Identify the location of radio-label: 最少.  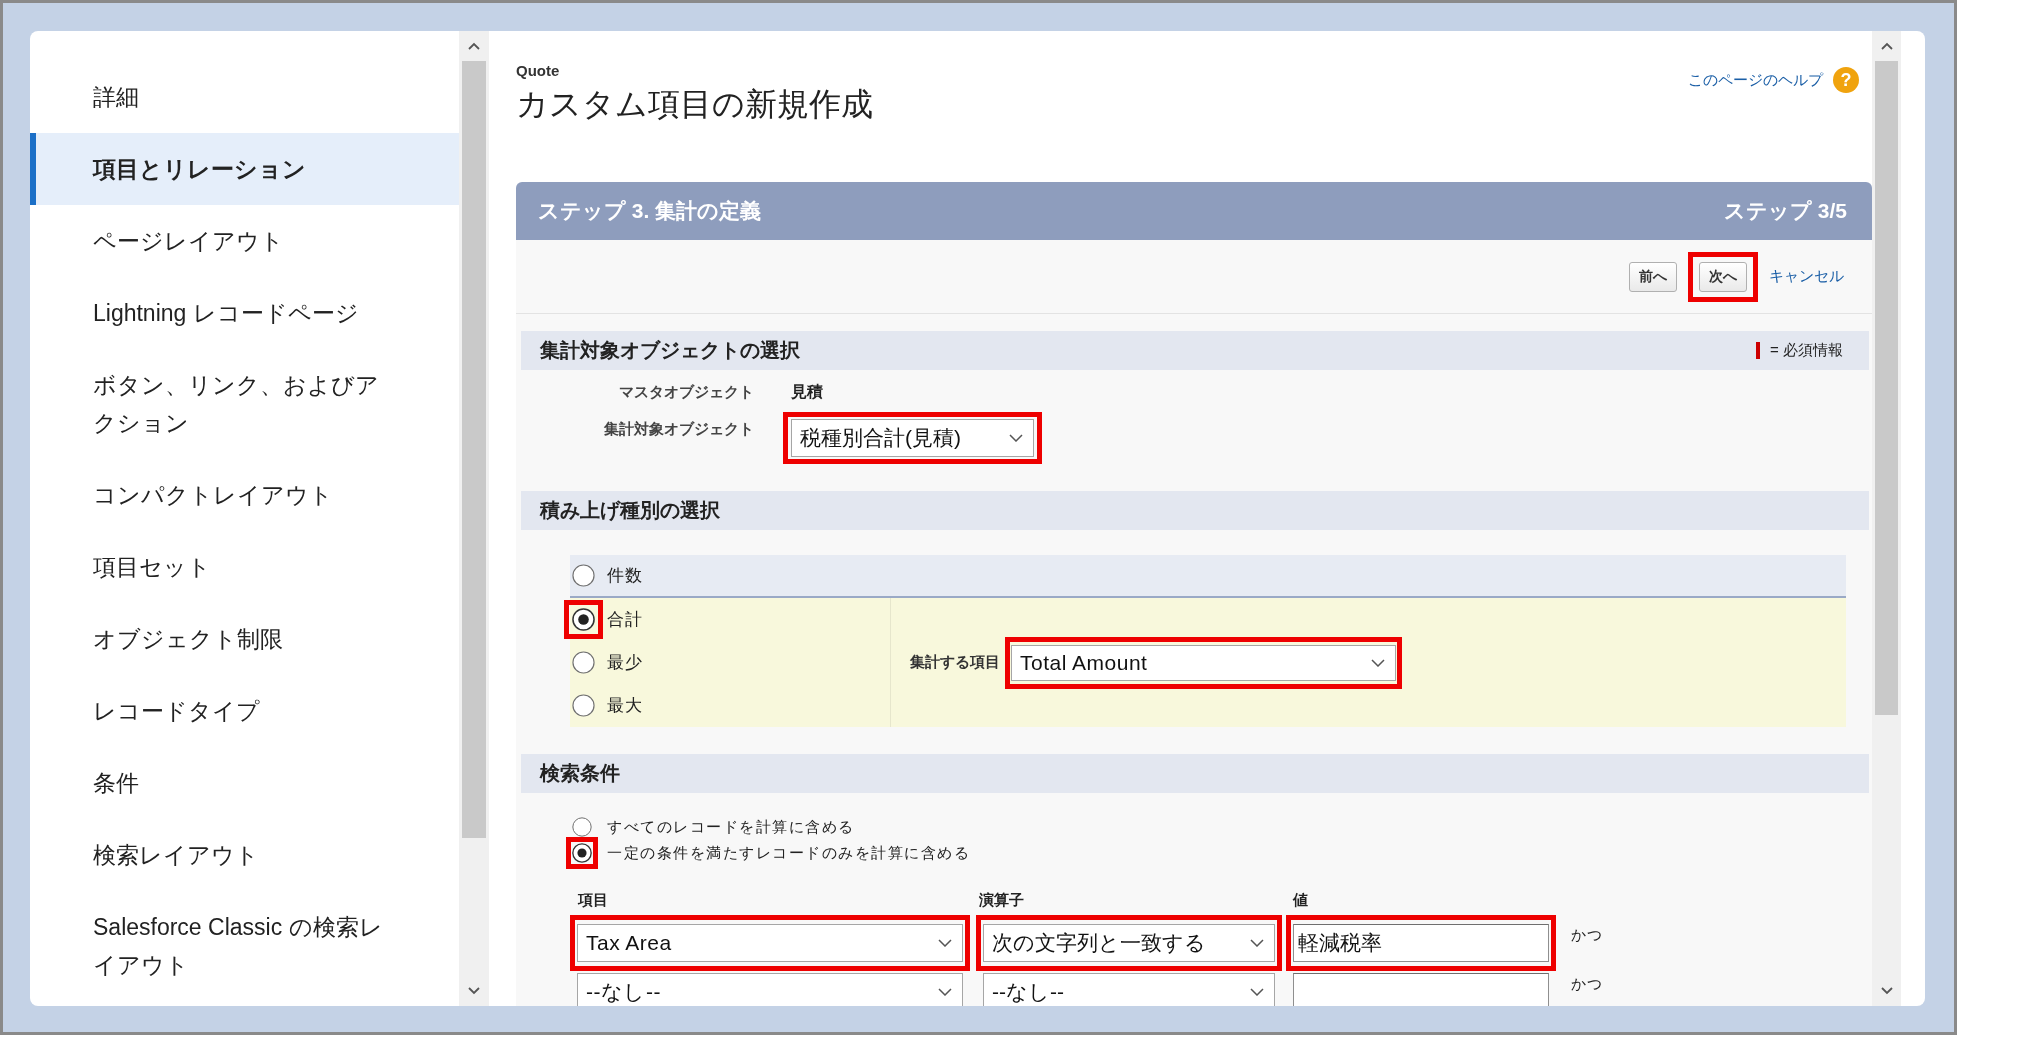
(625, 662).